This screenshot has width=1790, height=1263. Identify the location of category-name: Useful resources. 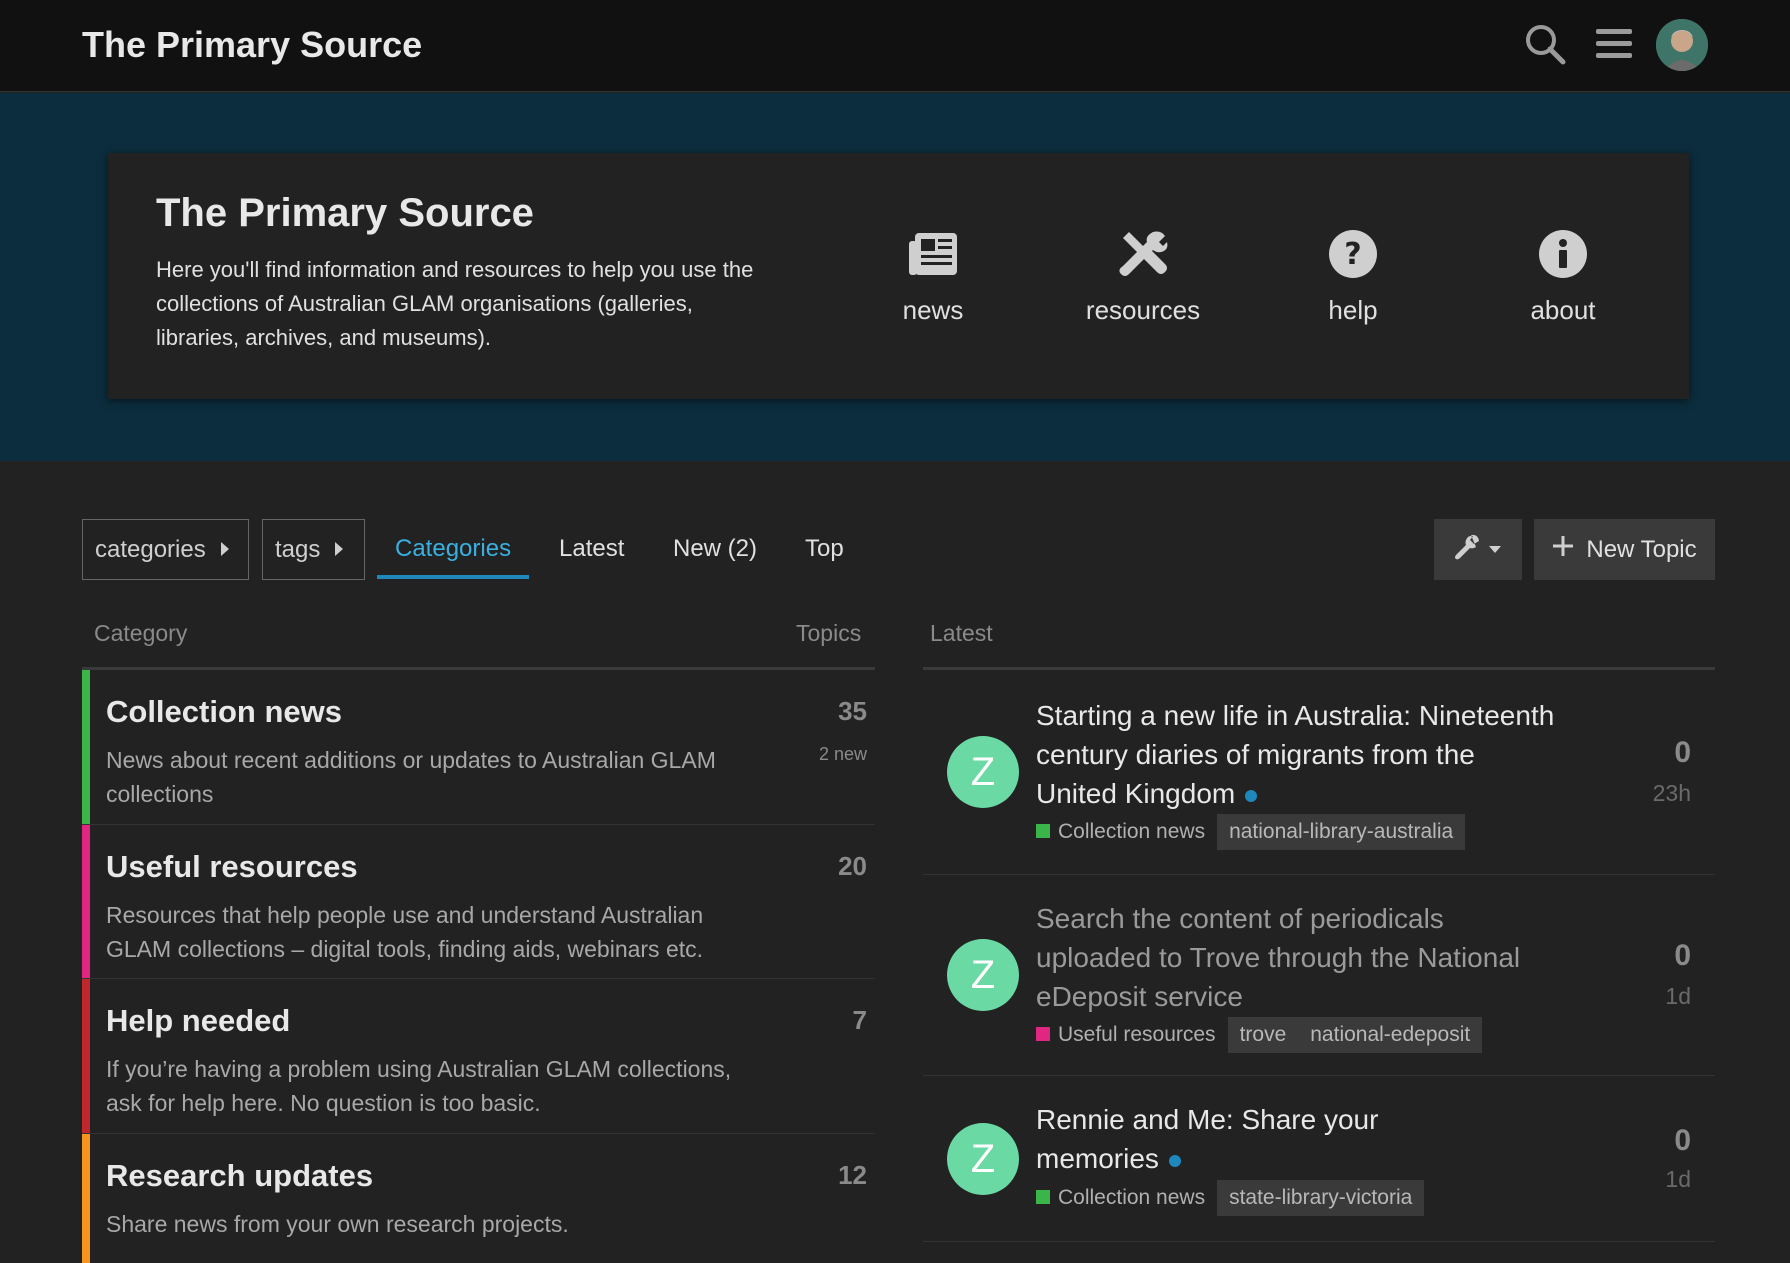
(232, 867).